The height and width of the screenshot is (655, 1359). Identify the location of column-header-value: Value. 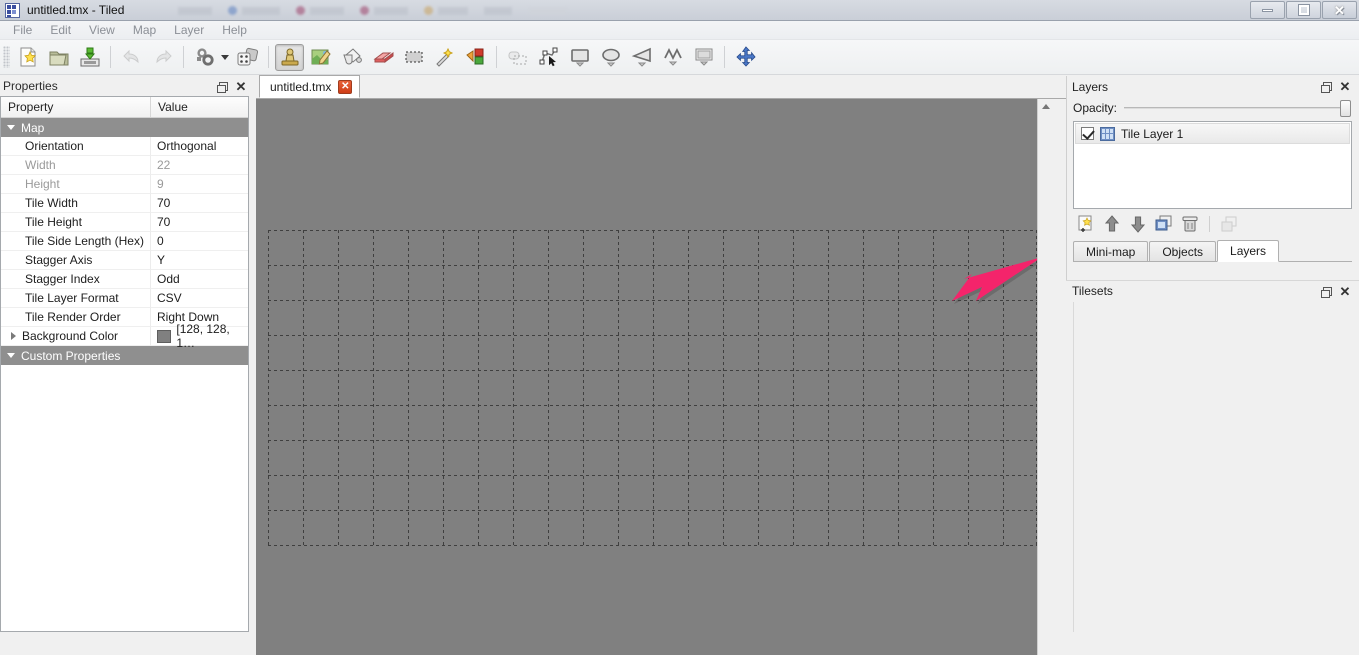
(199, 107).